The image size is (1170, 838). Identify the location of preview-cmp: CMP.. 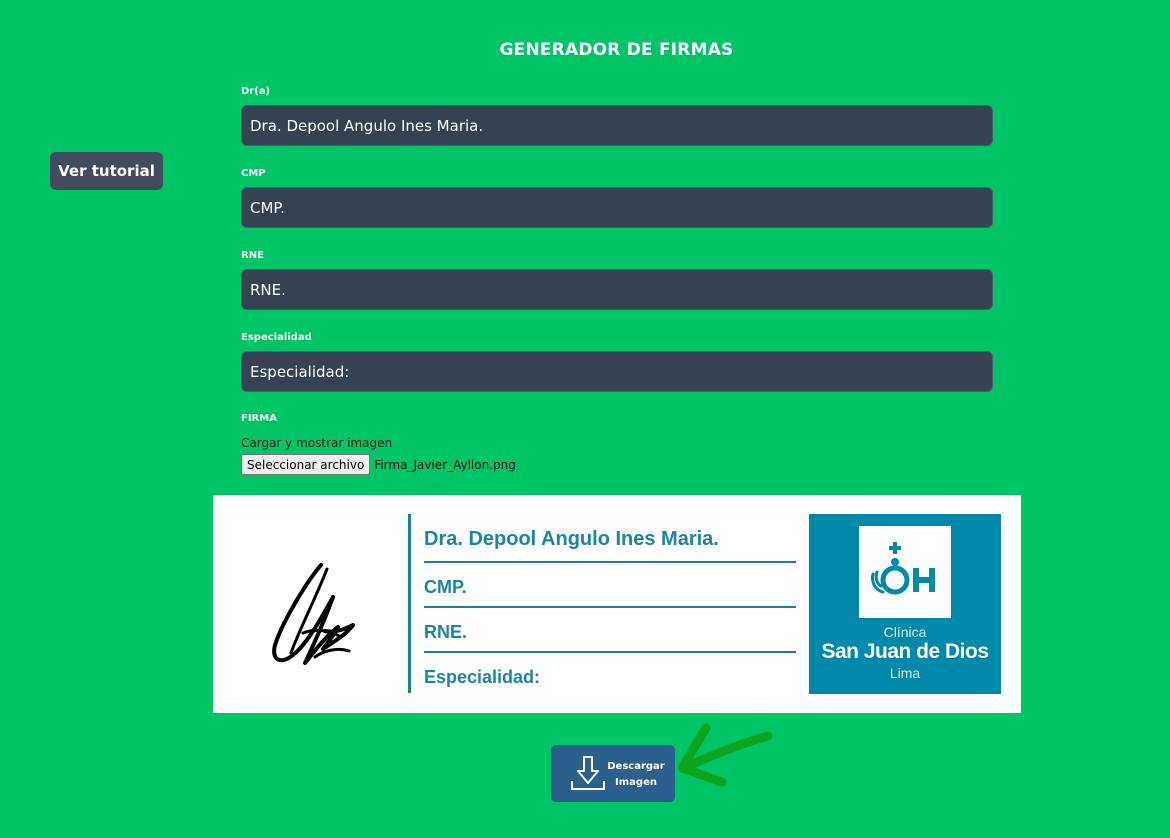
(445, 587).